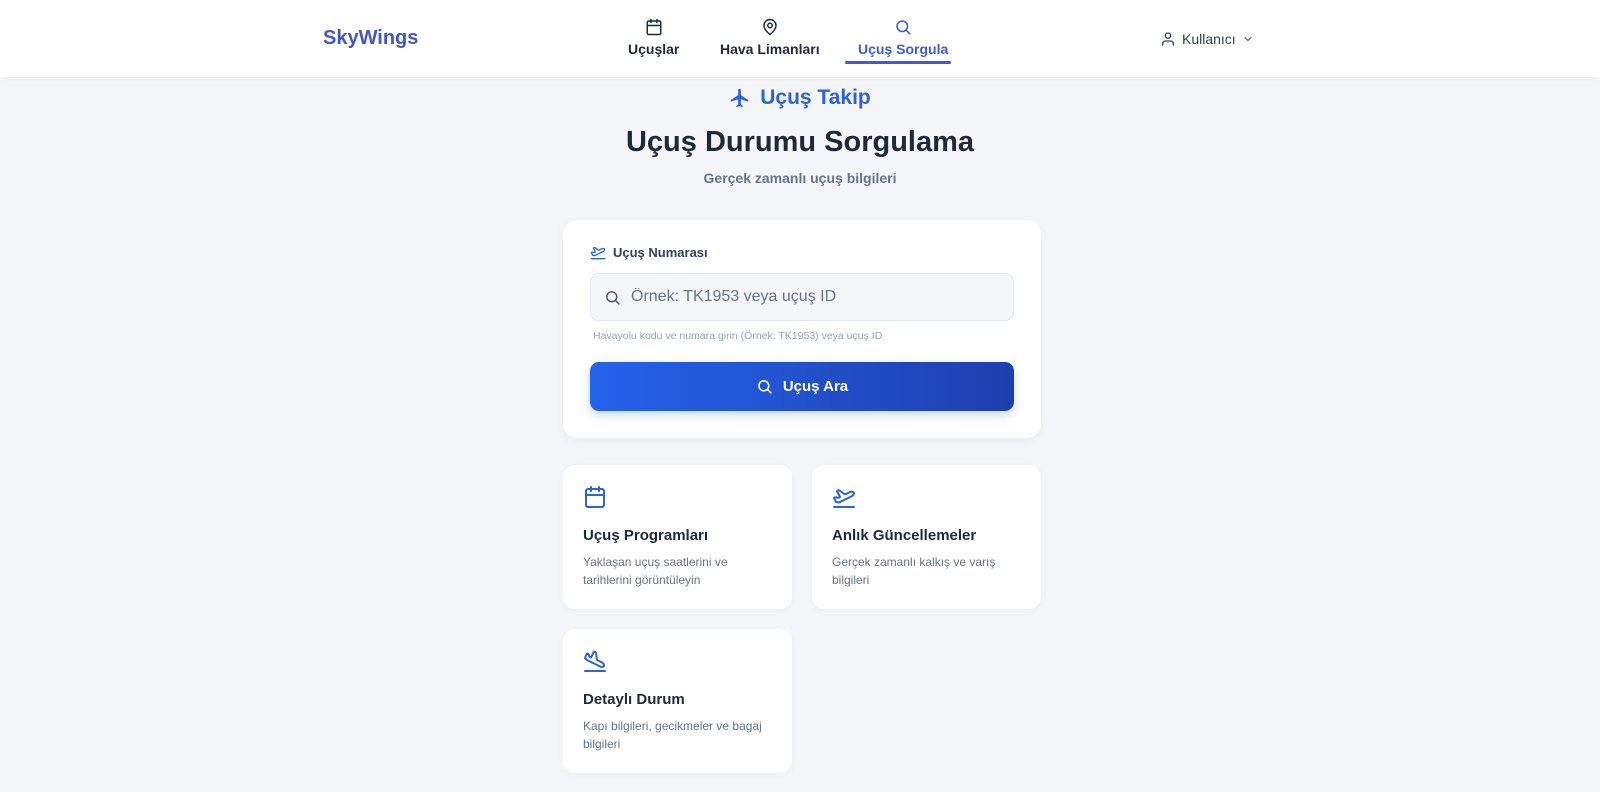 This screenshot has width=1600, height=792. I want to click on plane-landing-icon, so click(595, 661).